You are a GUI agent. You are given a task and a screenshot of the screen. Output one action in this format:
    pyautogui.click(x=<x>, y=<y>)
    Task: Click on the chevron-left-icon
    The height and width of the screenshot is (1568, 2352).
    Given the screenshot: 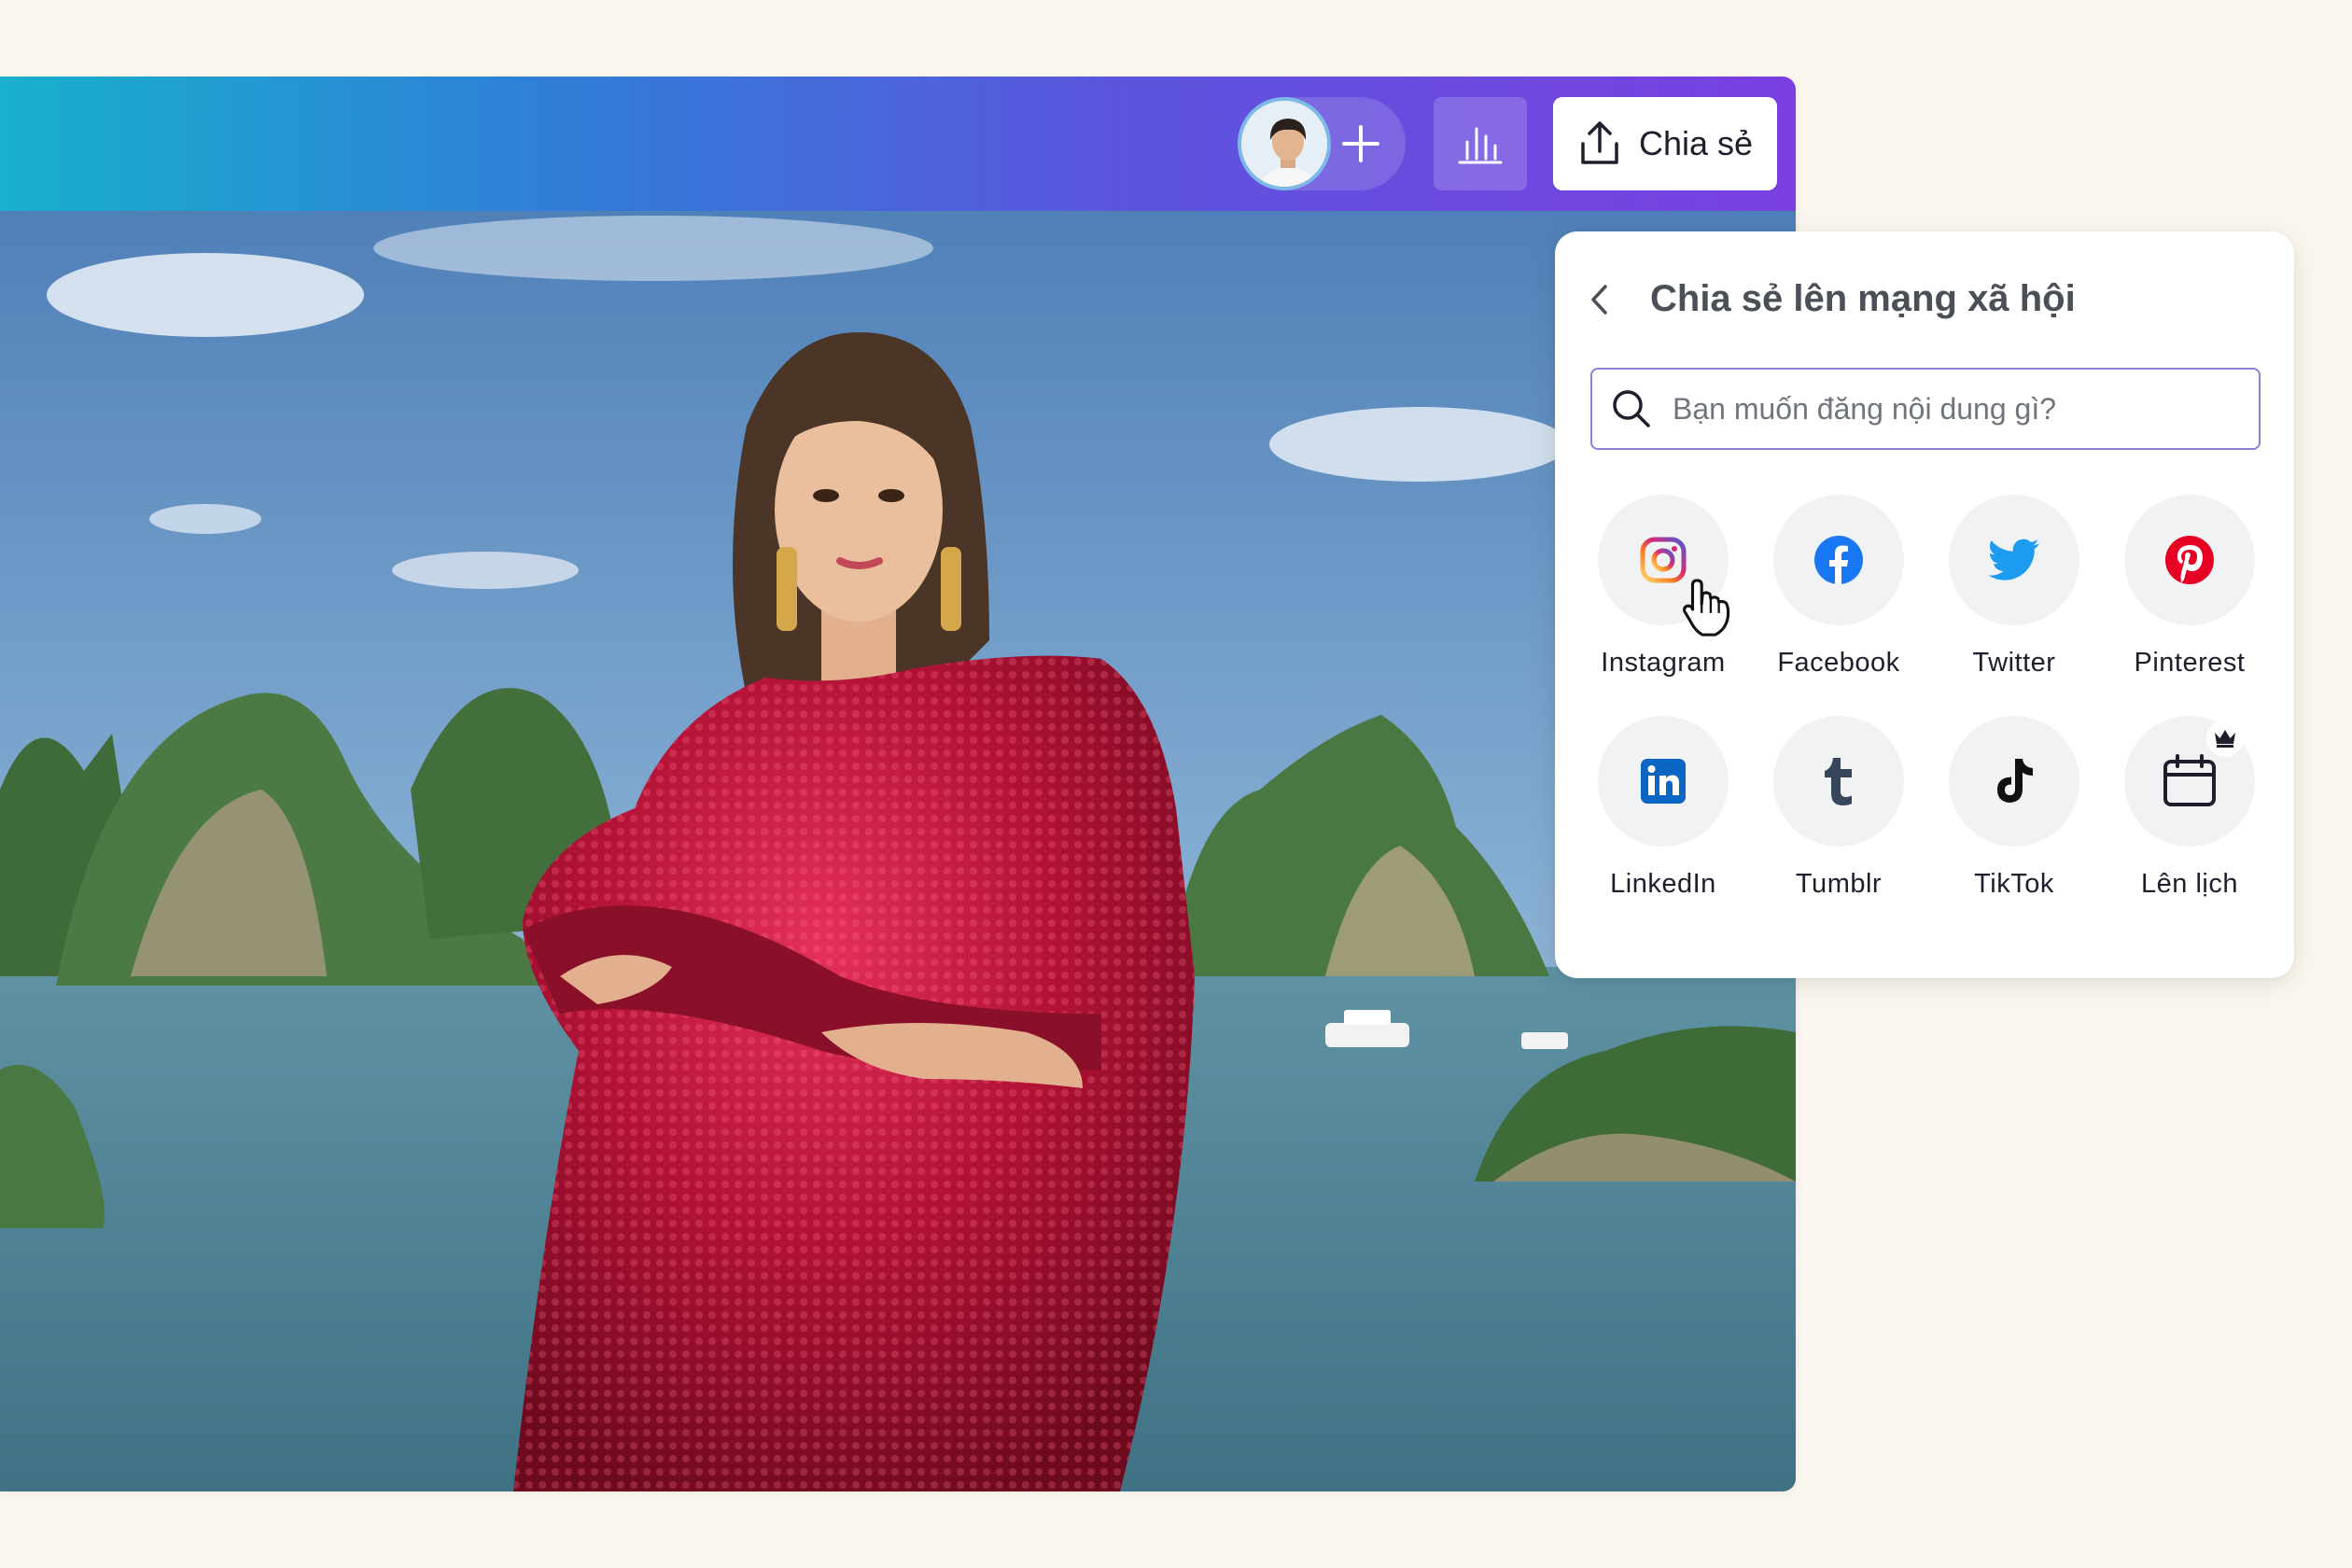 What is the action you would take?
    pyautogui.click(x=1599, y=299)
    